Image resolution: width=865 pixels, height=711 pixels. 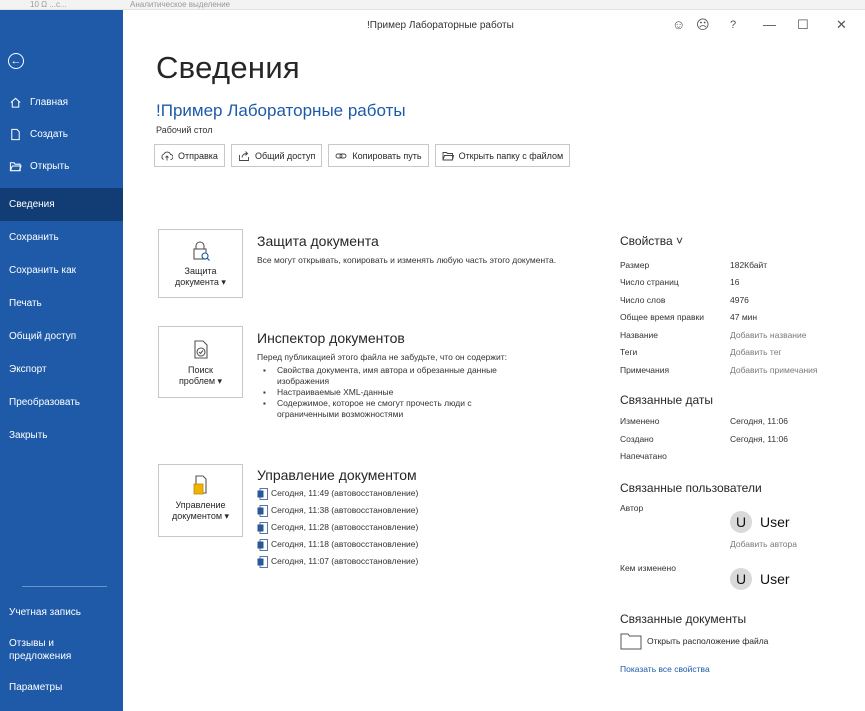 I want to click on version-item: Сегодня, 11:38 (автовосстановление), so click(x=407, y=510).